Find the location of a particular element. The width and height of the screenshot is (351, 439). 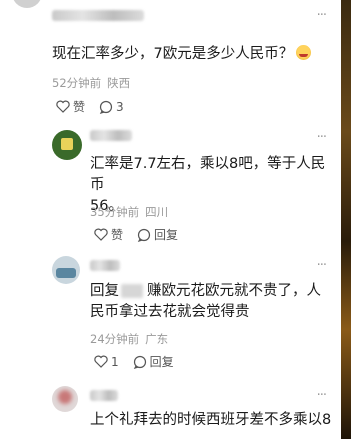

timestamp: 24分钟前 is located at coordinates (115, 339).